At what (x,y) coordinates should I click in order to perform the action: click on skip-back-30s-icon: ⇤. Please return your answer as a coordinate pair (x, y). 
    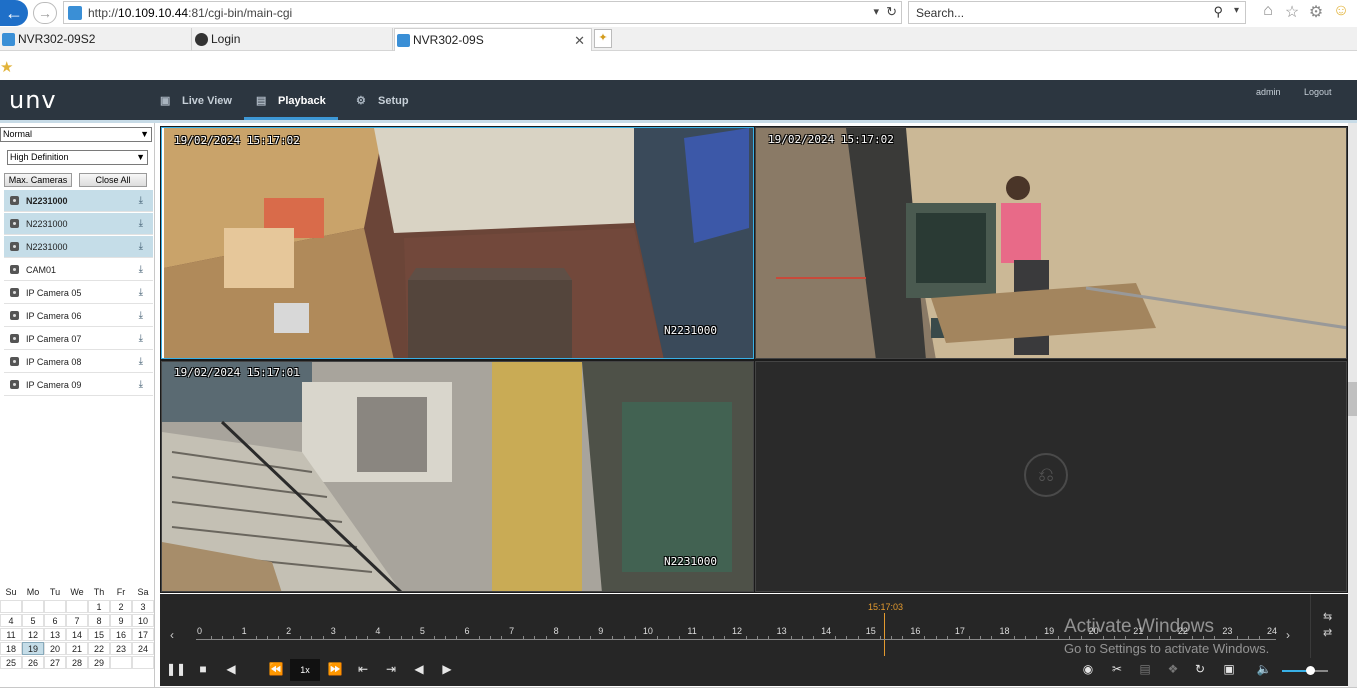
    Looking at the image, I should click on (363, 669).